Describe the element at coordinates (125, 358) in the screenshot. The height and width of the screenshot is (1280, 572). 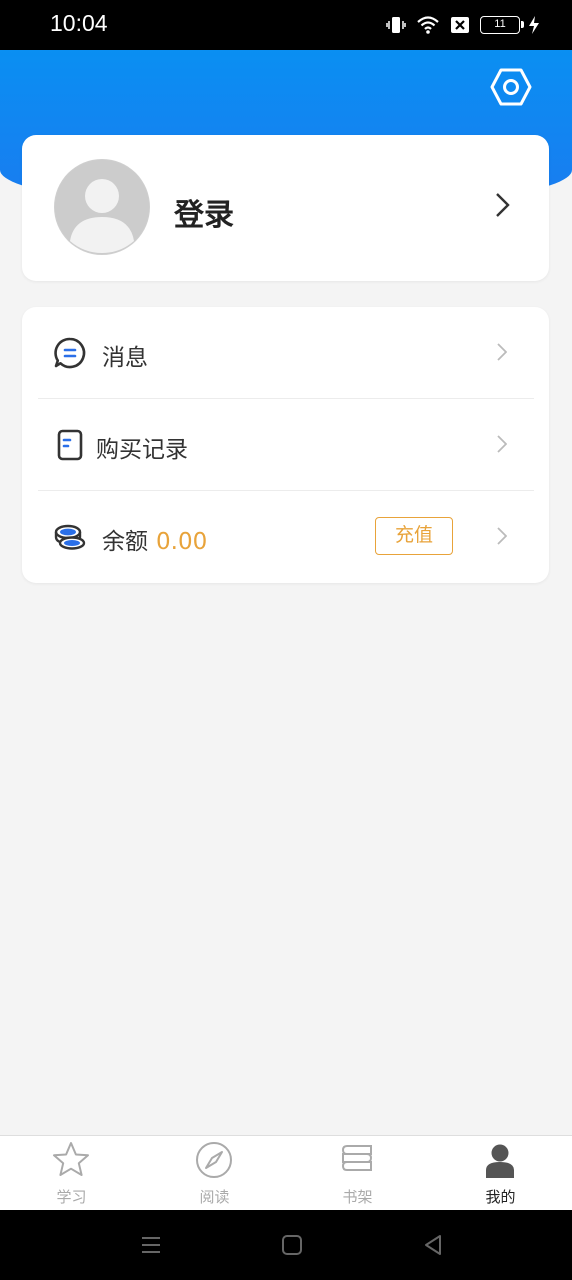
I see `menu-item-label: 消息` at that location.